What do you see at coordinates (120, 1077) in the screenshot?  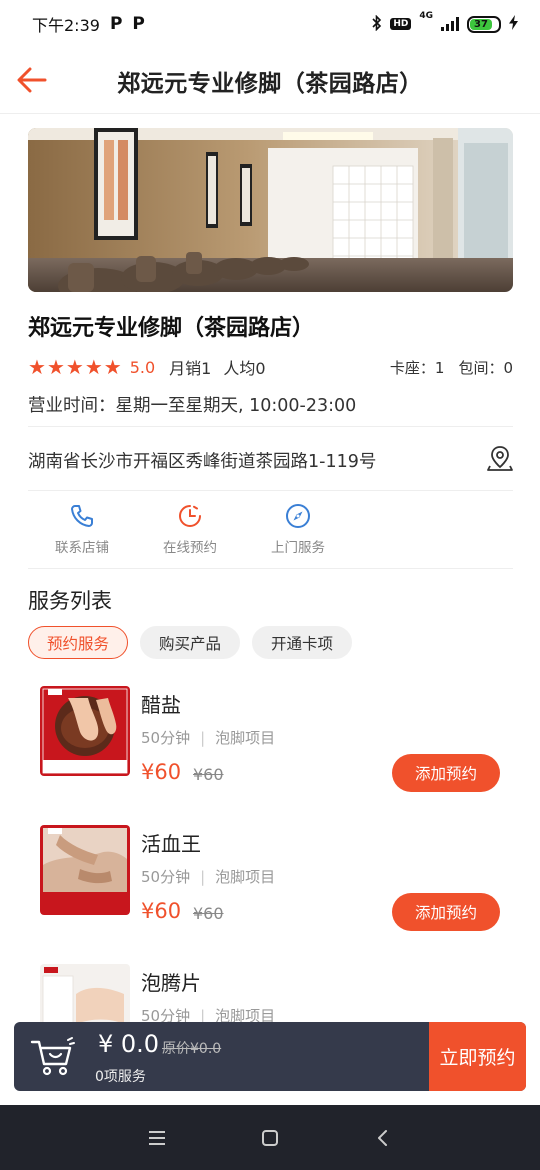 I see `cart-service-count: 0项服务` at bounding box center [120, 1077].